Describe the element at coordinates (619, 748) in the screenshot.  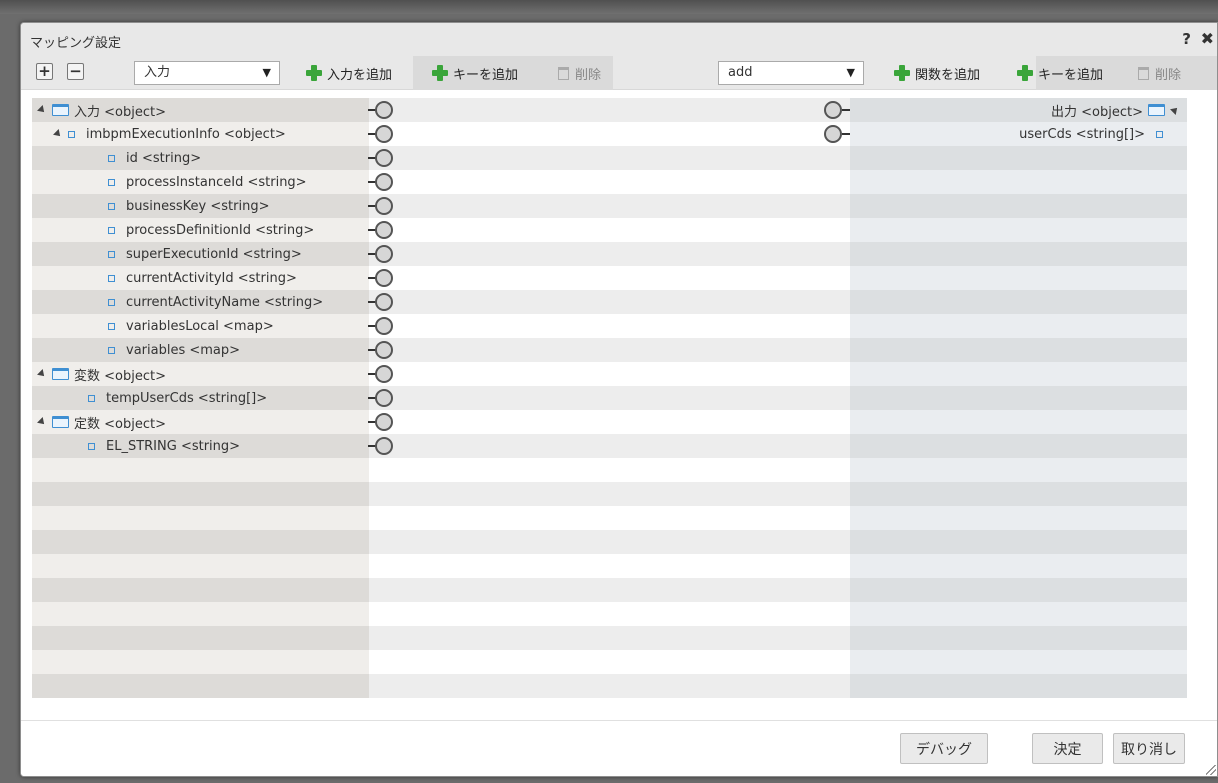
I see `dialog-footer: デバッグ 決定 取り消し` at that location.